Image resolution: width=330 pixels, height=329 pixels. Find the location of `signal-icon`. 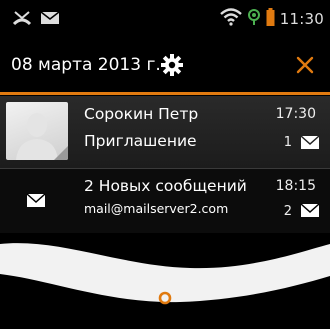

signal-icon is located at coordinates (254, 19).